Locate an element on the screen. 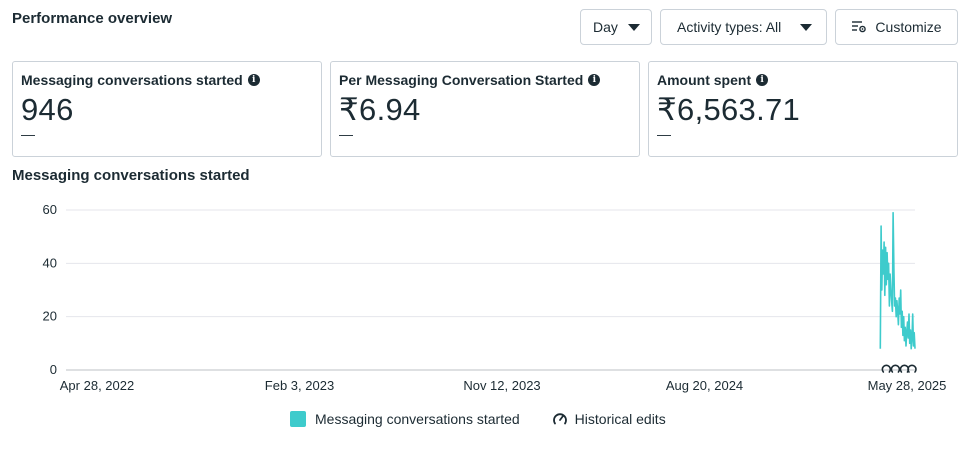  metric-label-row: Messaging conversations started i is located at coordinates (167, 80).